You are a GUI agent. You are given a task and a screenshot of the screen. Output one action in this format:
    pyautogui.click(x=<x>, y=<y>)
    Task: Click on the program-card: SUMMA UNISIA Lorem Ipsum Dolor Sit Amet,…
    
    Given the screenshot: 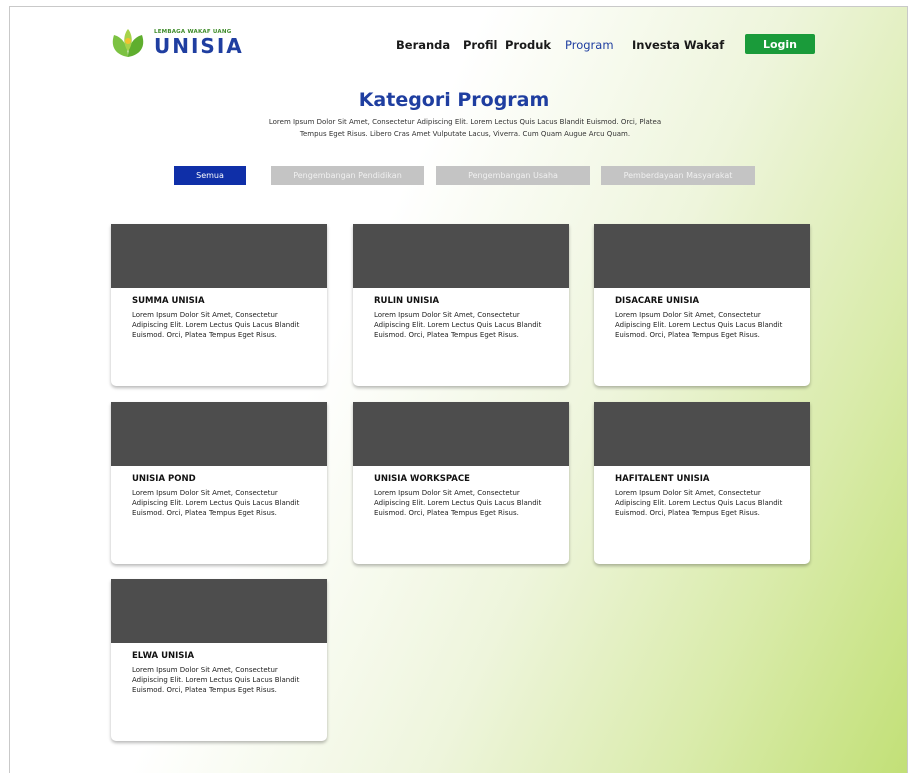 What is the action you would take?
    pyautogui.click(x=219, y=305)
    